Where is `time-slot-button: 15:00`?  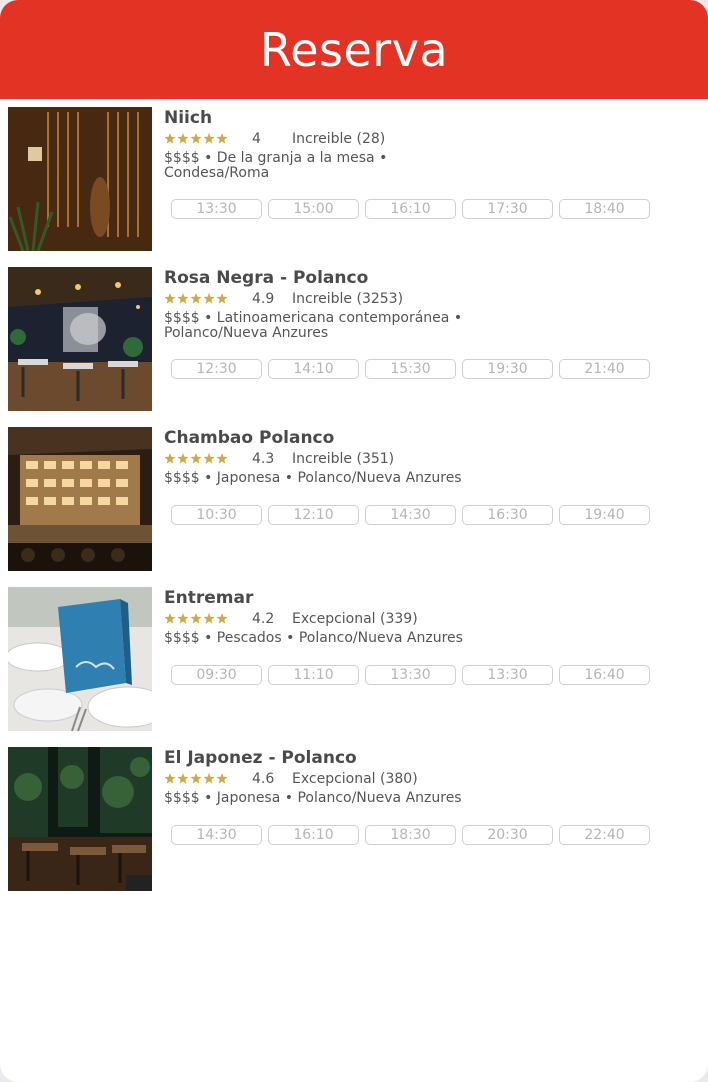 time-slot-button: 15:00 is located at coordinates (313, 209).